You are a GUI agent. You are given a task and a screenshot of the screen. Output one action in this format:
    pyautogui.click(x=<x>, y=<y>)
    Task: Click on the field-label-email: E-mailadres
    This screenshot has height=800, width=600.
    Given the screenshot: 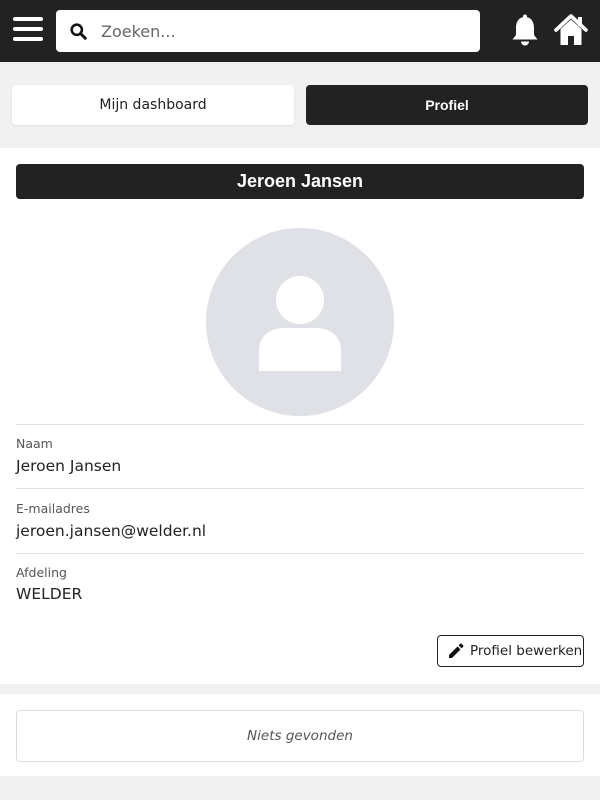 What is the action you would take?
    pyautogui.click(x=53, y=508)
    